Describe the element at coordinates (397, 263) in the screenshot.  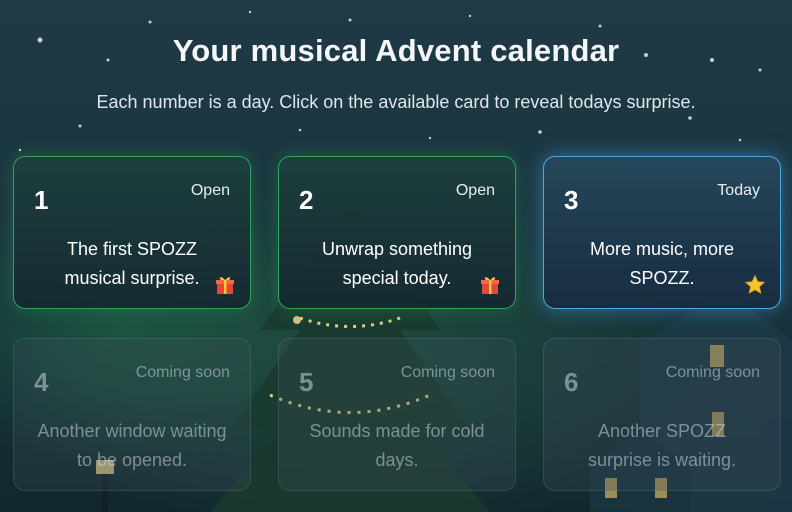
I see `card-description: Unwrap something special today.` at that location.